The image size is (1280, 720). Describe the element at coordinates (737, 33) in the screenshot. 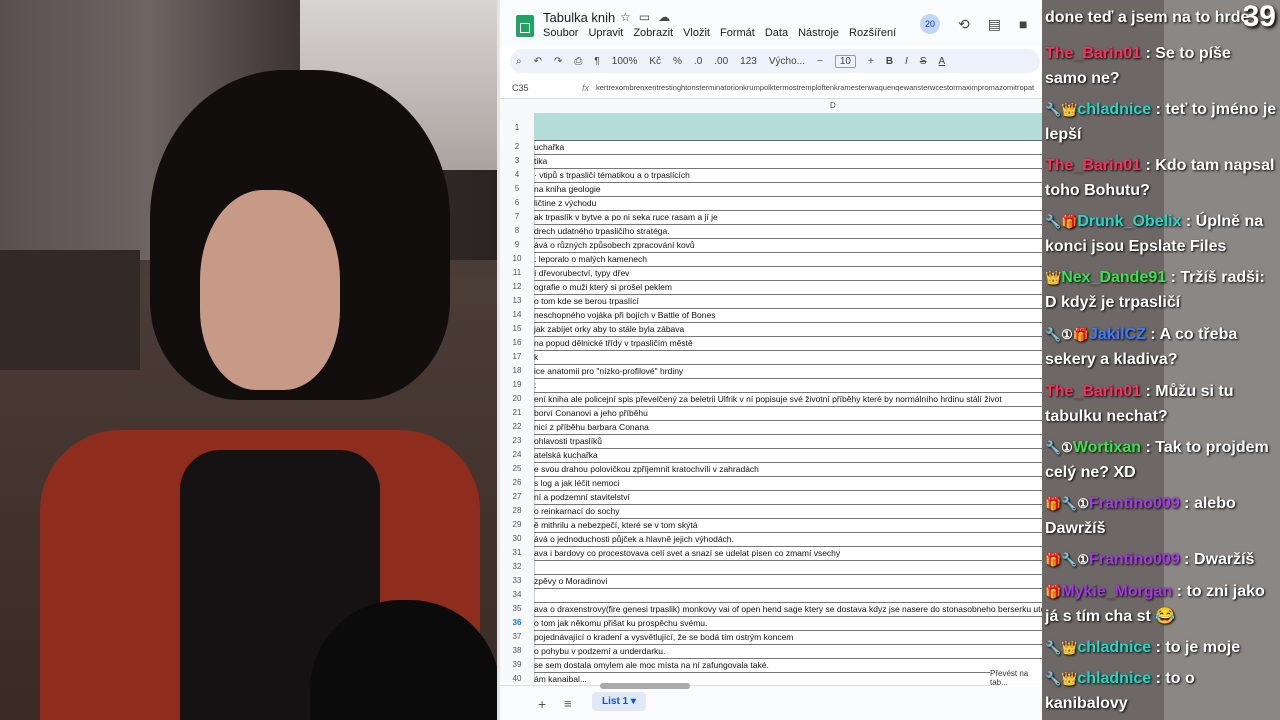

I see `menu-format: Formát` at that location.